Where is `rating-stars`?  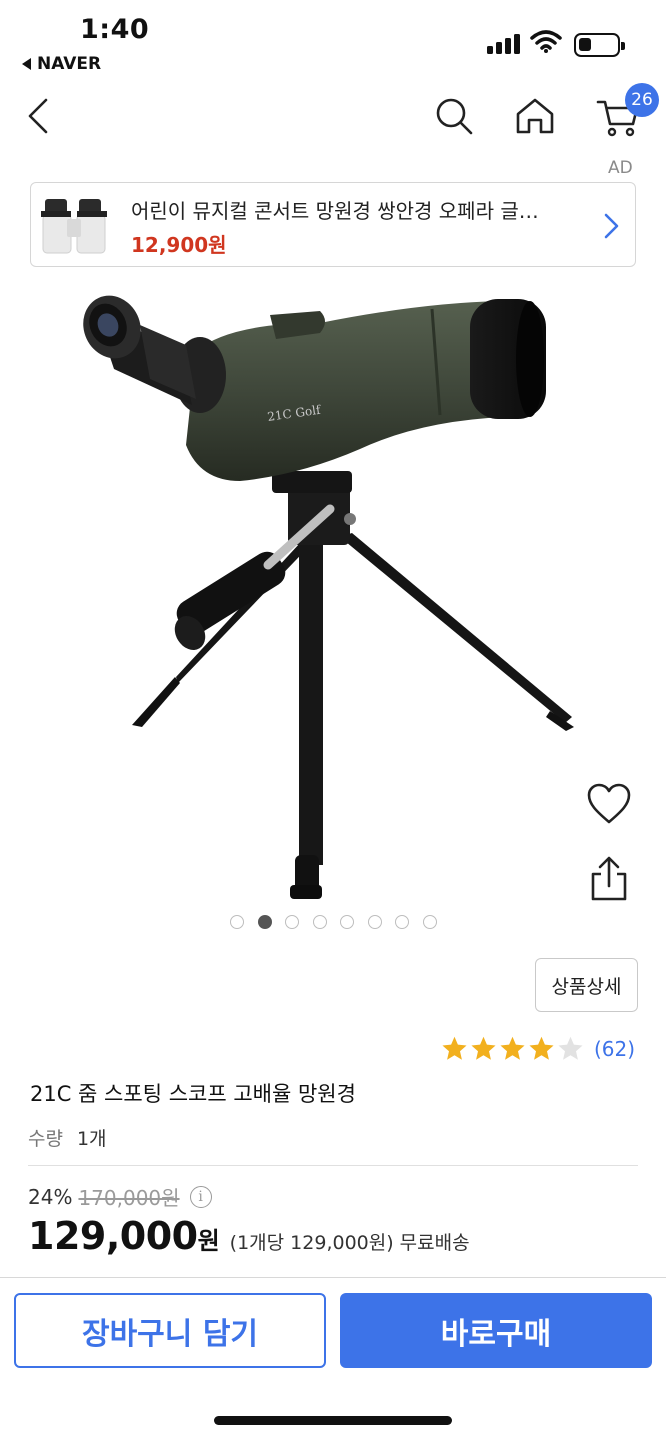 rating-stars is located at coordinates (513, 1048).